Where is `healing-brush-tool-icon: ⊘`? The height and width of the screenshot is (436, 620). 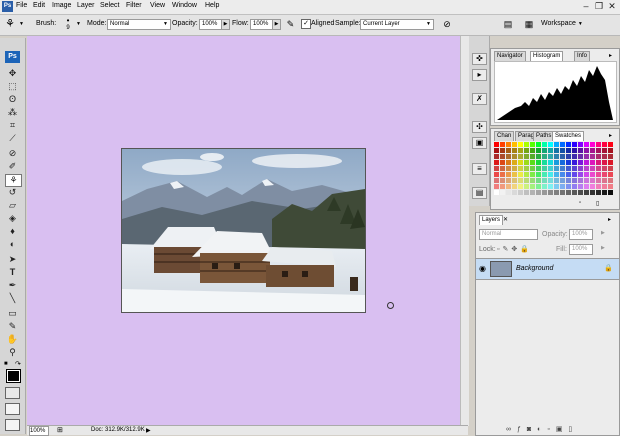 healing-brush-tool-icon: ⊘ is located at coordinates (12, 153).